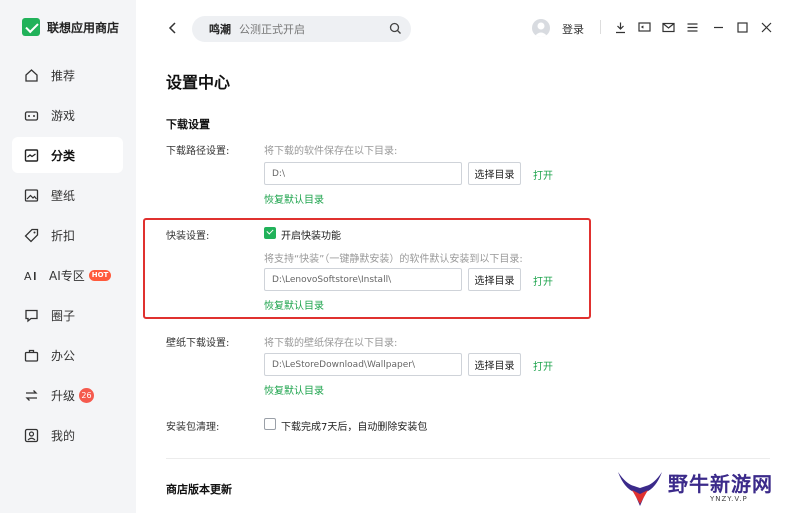 The image size is (800, 513). I want to click on download-icon, so click(620, 27).